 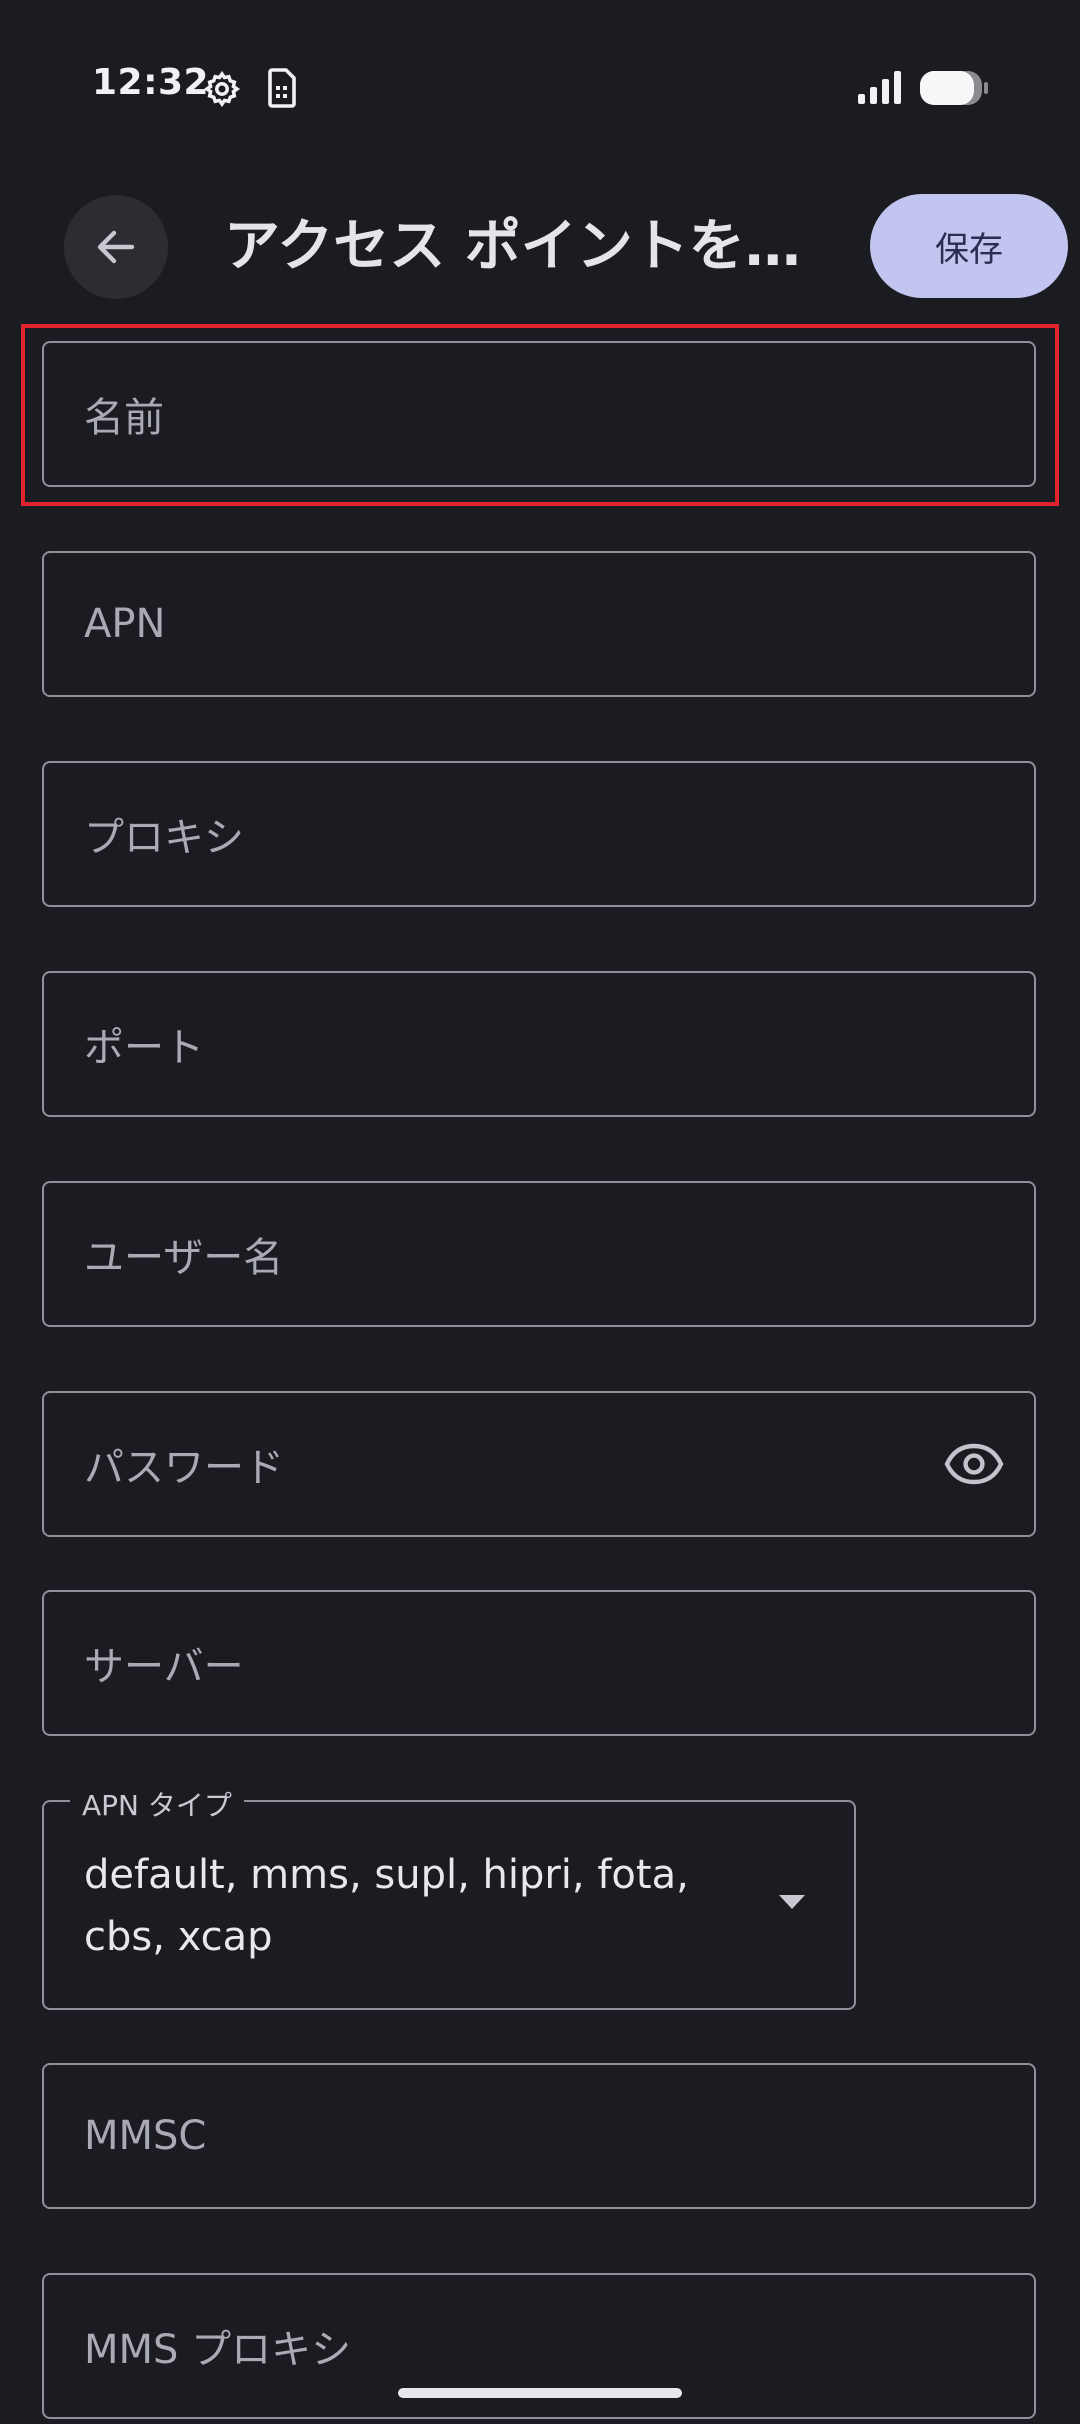 What do you see at coordinates (164, 1667) in the screenshot?
I see `server-placeholder: サーバー` at bounding box center [164, 1667].